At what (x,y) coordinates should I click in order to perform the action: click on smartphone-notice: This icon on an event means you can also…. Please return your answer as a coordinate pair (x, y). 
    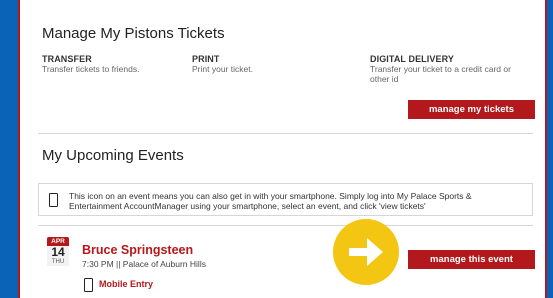
    Looking at the image, I should click on (285, 199).